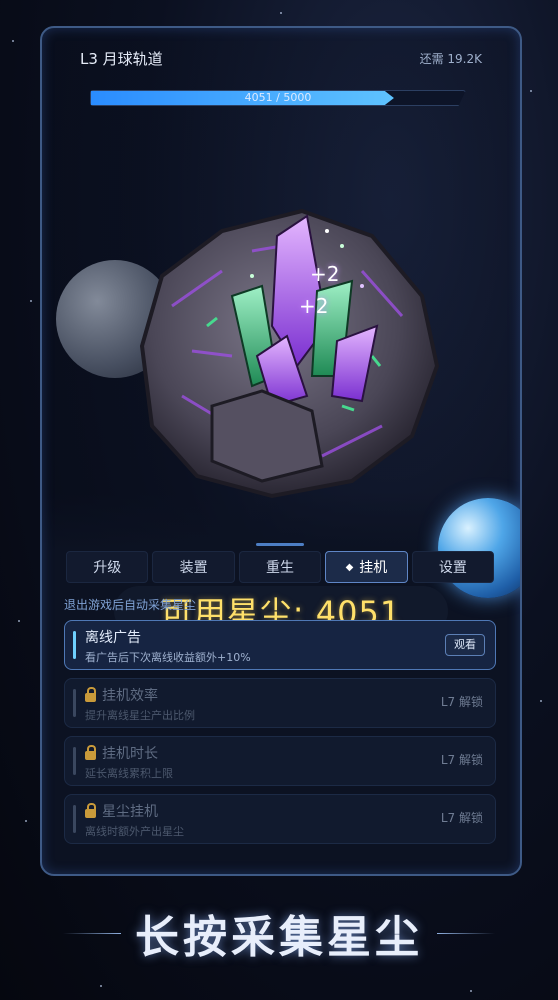 The width and height of the screenshot is (558, 1000). What do you see at coordinates (465, 645) in the screenshot?
I see `watch-ad-button: 观看` at bounding box center [465, 645].